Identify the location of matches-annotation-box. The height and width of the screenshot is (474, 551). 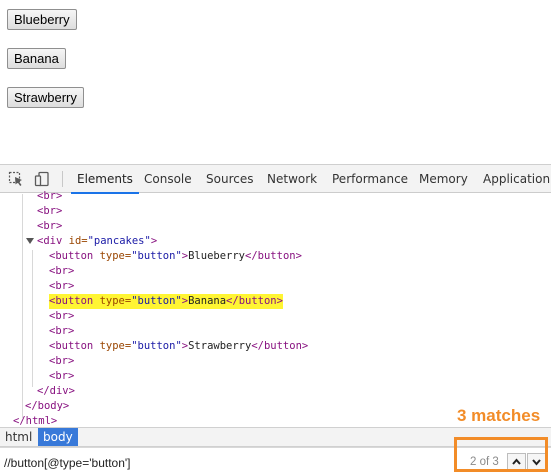
(501, 454).